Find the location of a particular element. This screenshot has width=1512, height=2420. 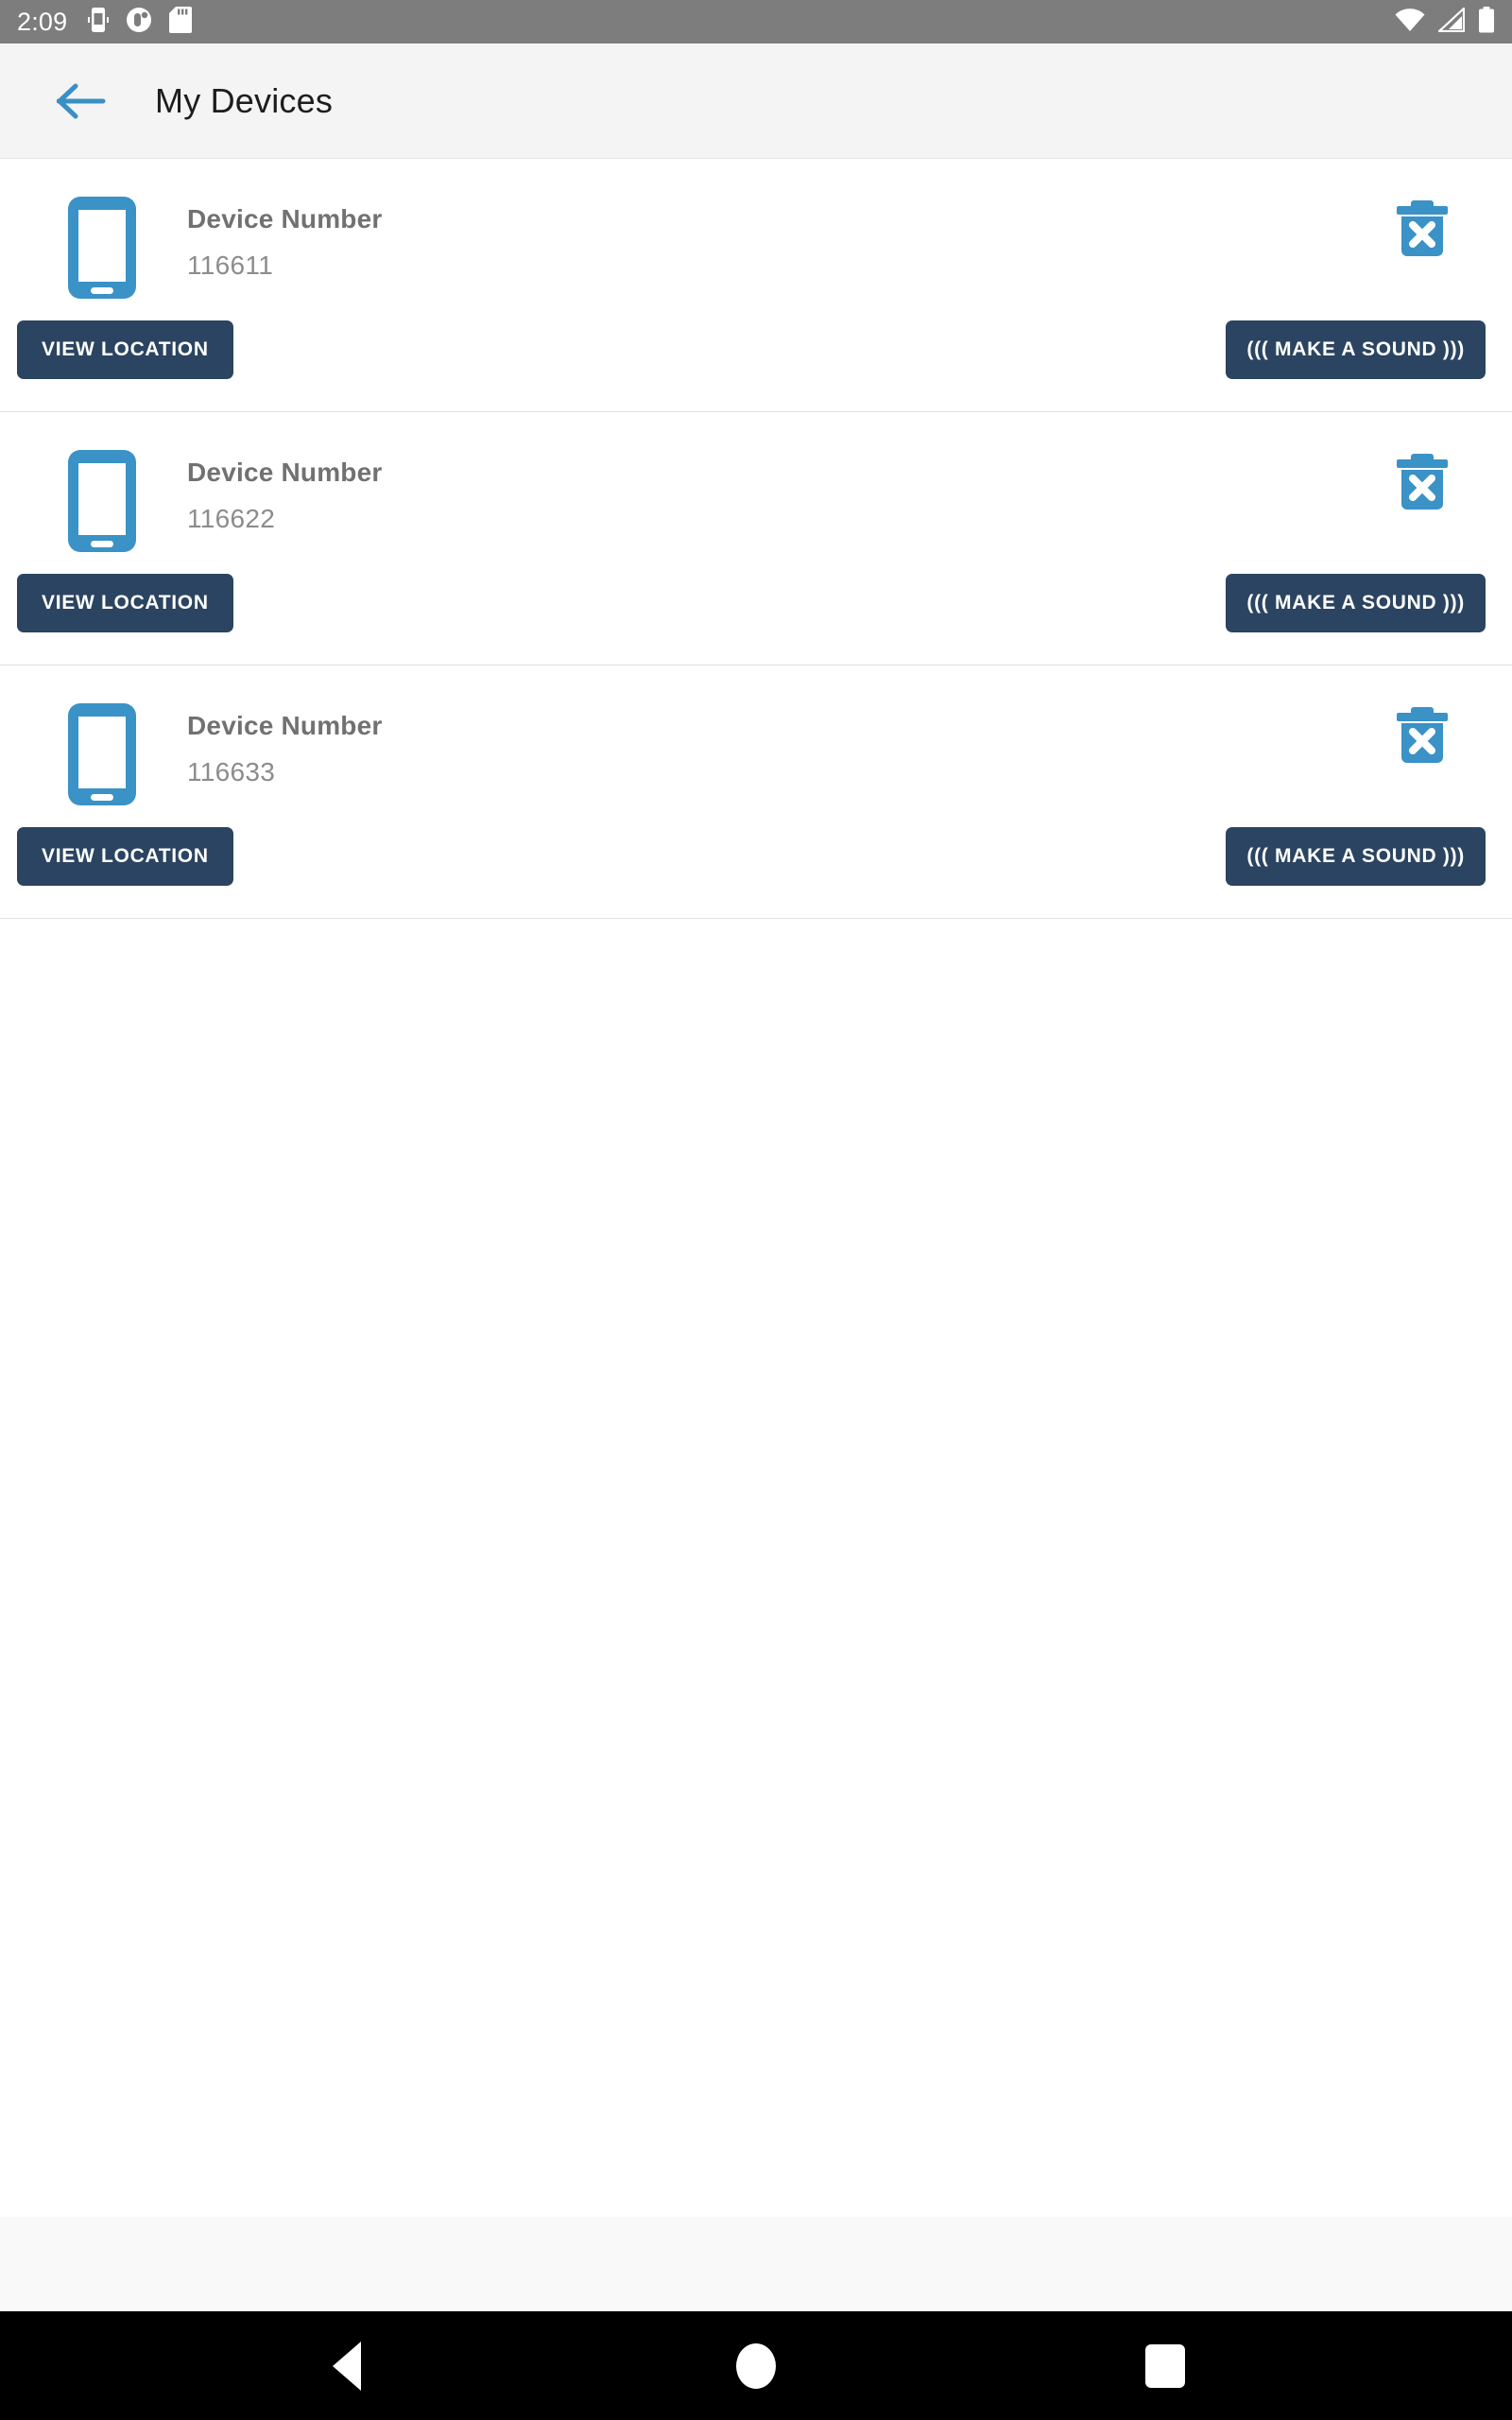

nav-home-icon is located at coordinates (756, 2366).